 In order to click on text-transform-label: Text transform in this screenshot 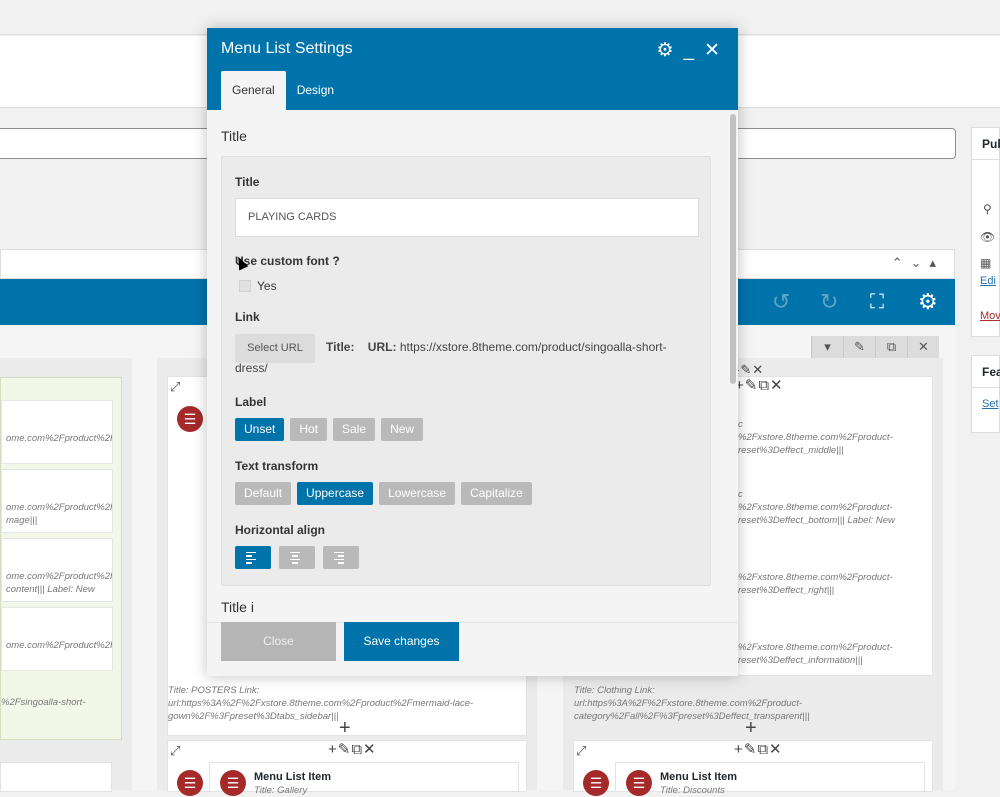, I will do `click(277, 466)`.